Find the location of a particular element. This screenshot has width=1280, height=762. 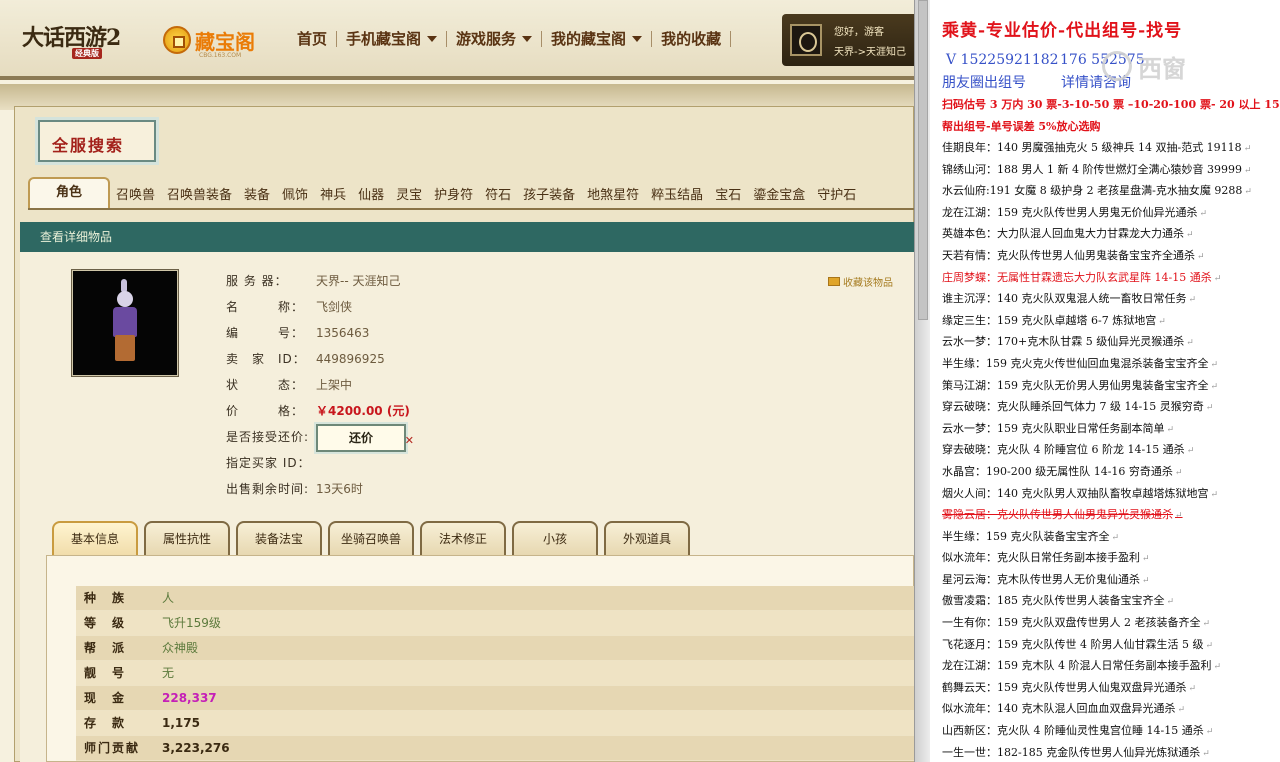

nav-my-favorites: 我的收藏 is located at coordinates (691, 38).